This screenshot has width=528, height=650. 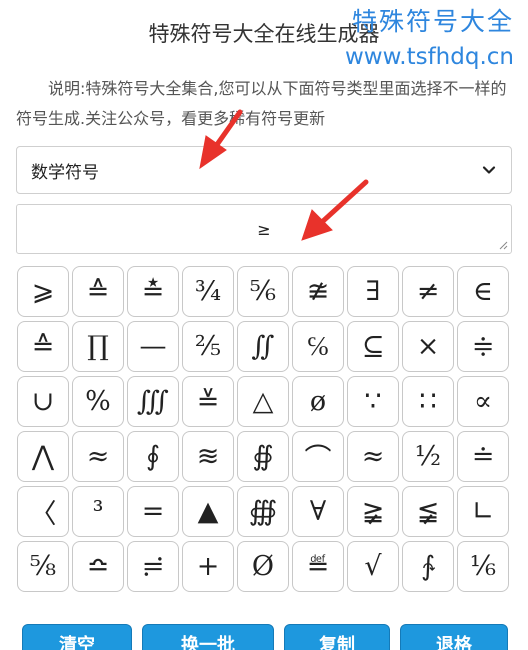 I want to click on symbol-cell: ×, so click(x=428, y=346).